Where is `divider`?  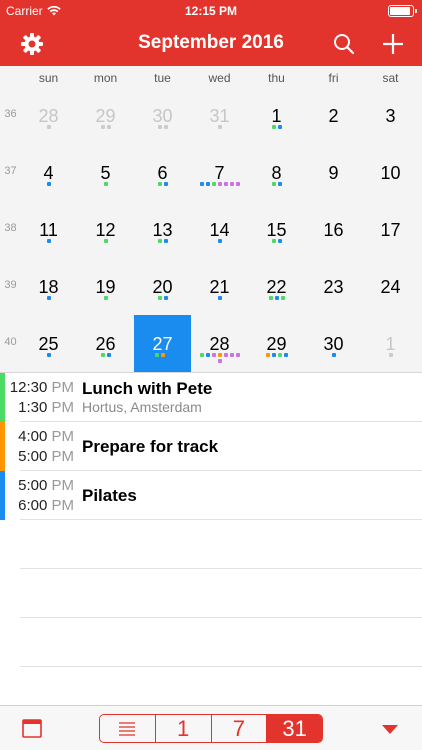 divider is located at coordinates (221, 568).